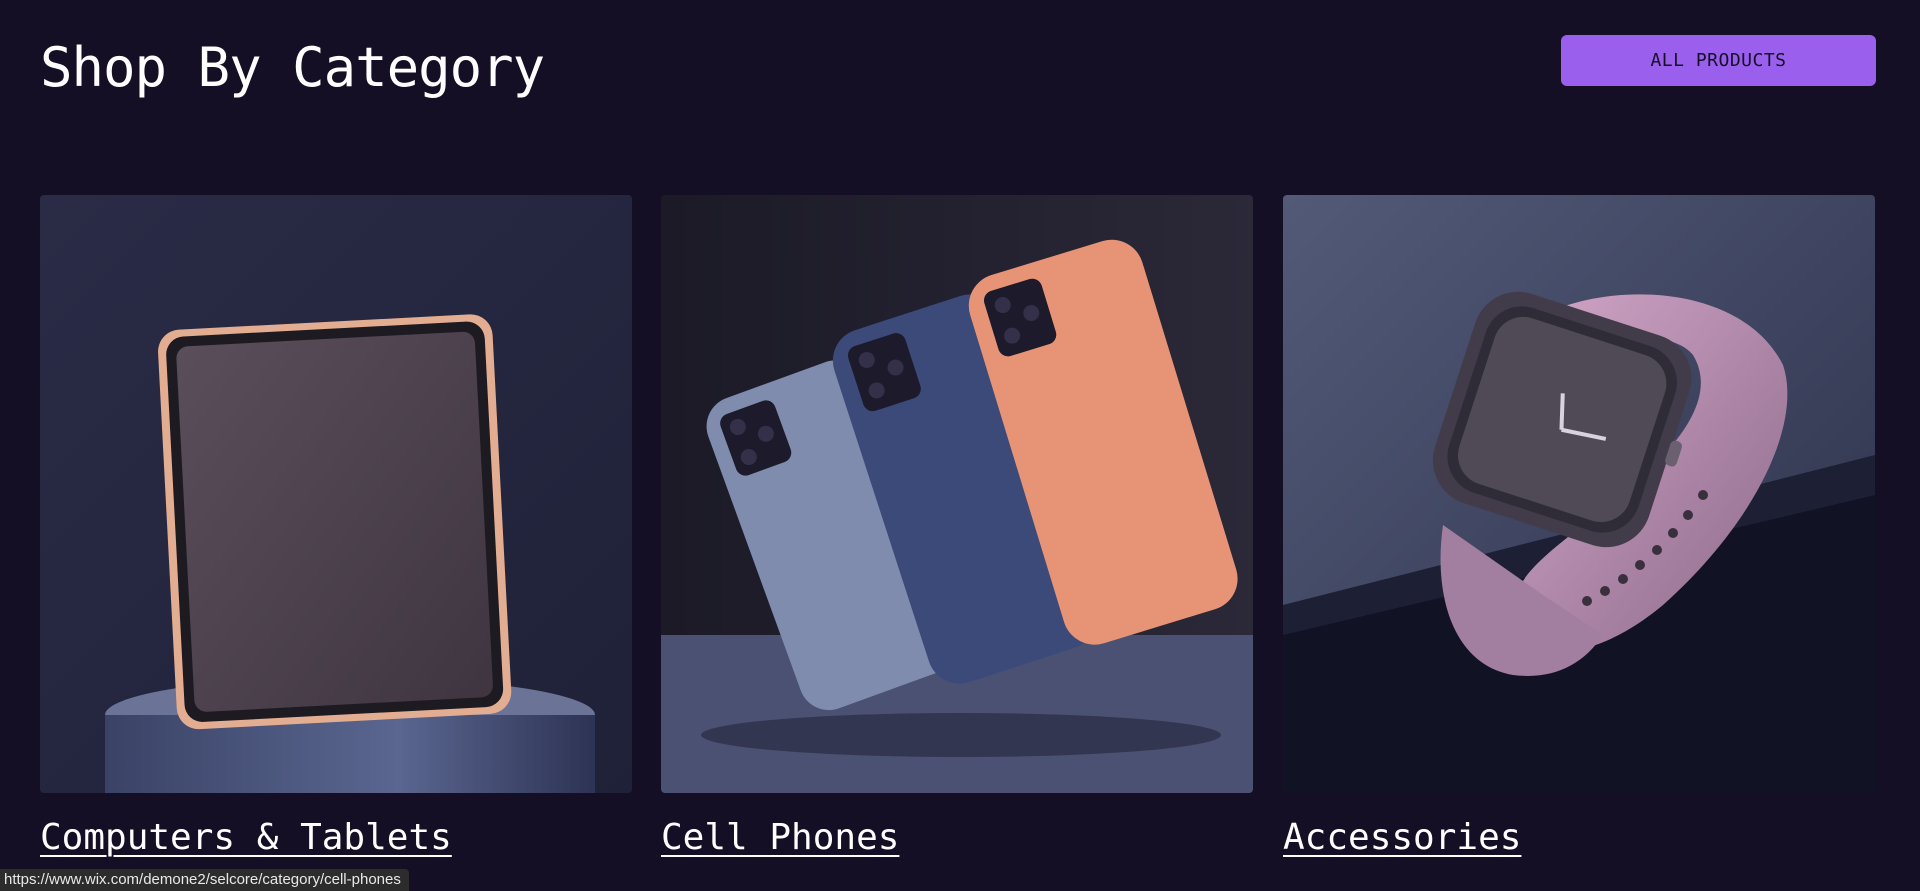 This screenshot has height=891, width=1920. I want to click on page-title: Shop By Category, so click(292, 67).